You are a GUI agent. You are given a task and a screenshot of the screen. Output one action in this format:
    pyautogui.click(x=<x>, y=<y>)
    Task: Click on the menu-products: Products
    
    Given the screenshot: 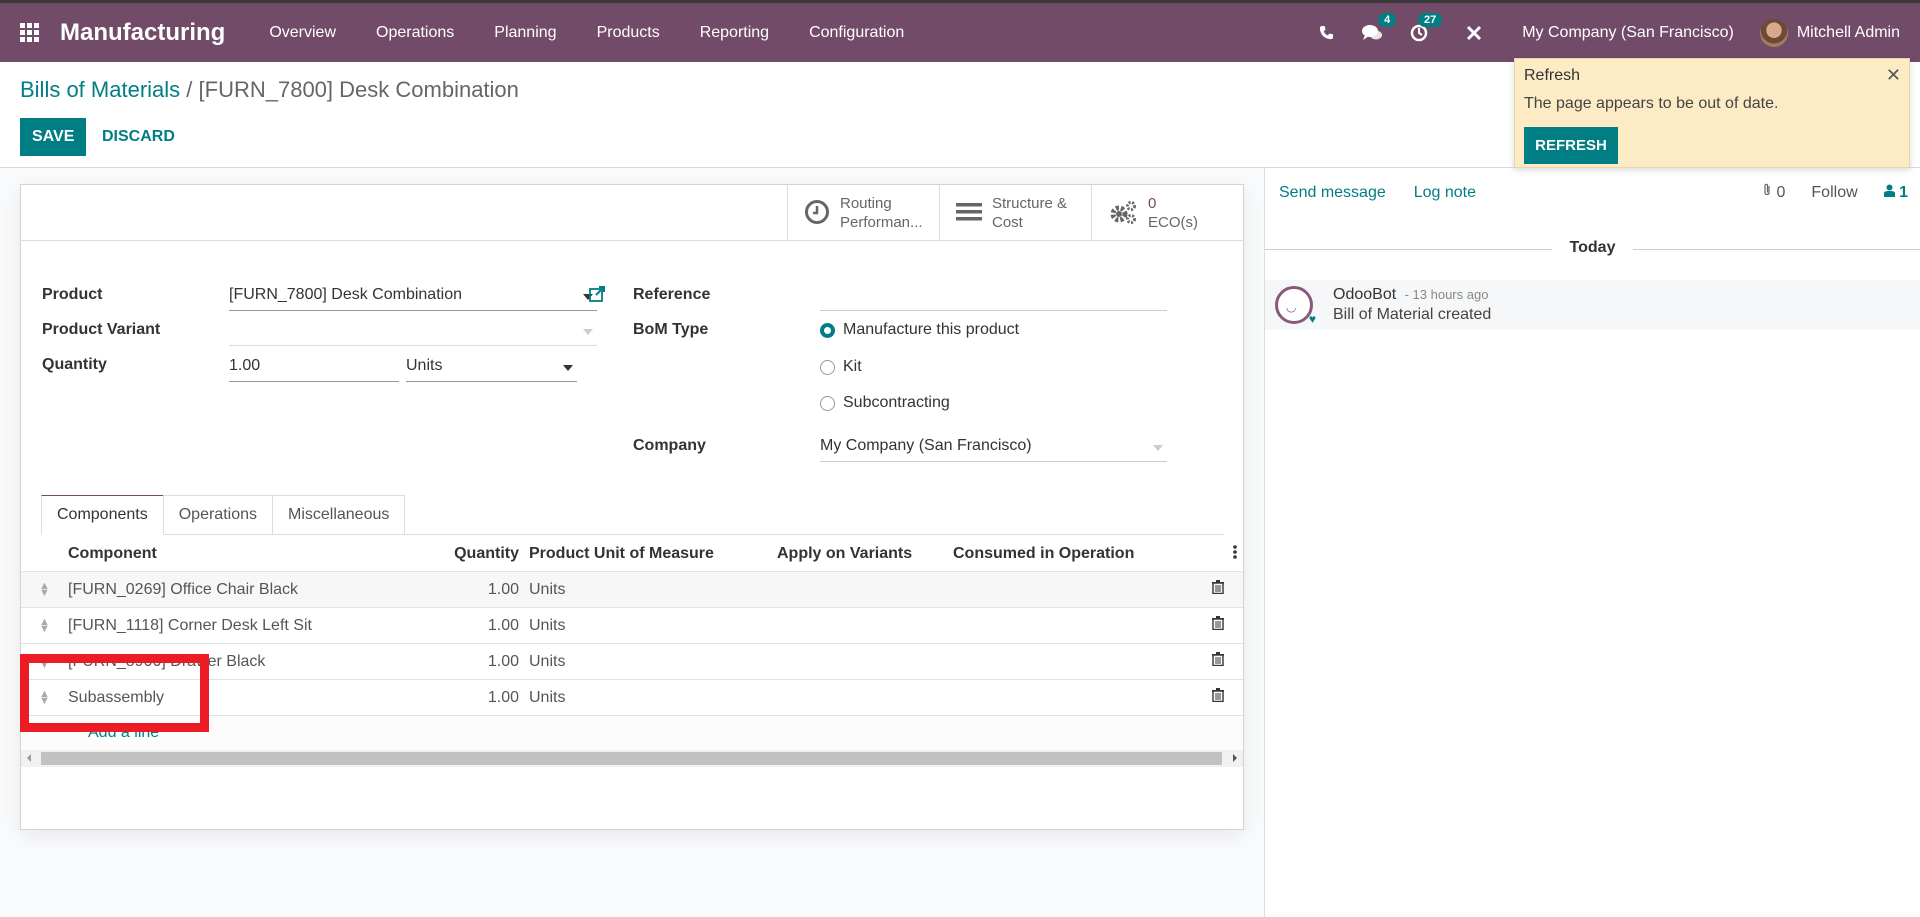 What is the action you would take?
    pyautogui.click(x=628, y=33)
    